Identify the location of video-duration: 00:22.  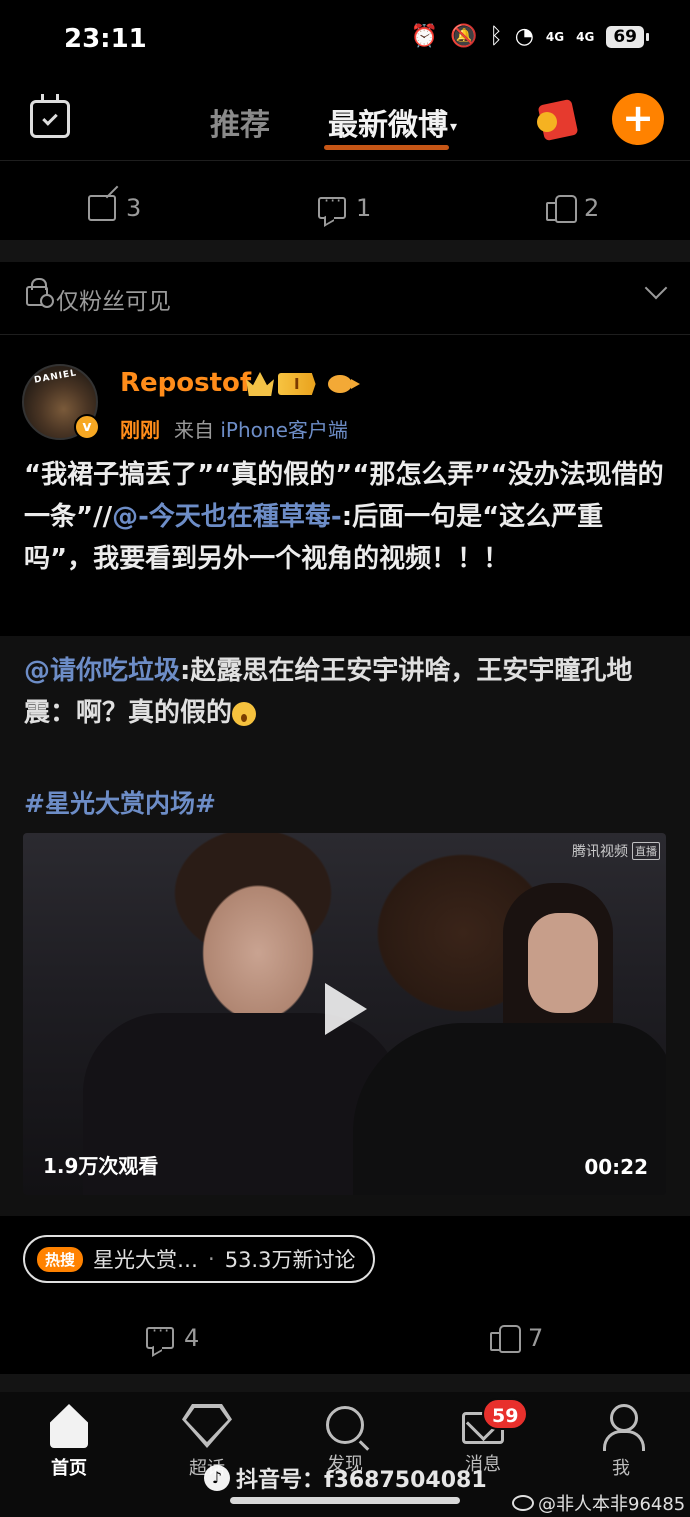
(616, 1167).